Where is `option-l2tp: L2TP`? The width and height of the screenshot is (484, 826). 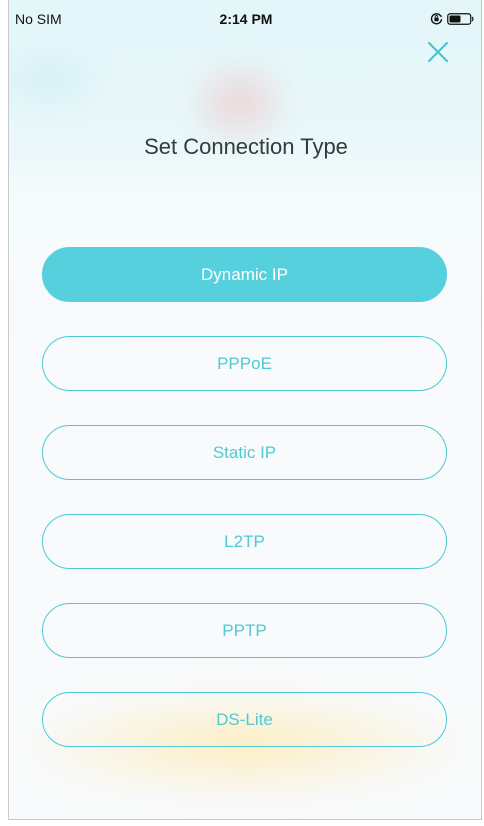 option-l2tp: L2TP is located at coordinates (244, 541).